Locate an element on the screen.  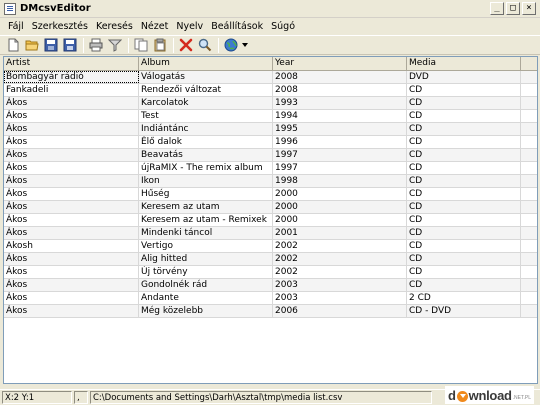
cell-album: Vertigo is located at coordinates (206, 246).